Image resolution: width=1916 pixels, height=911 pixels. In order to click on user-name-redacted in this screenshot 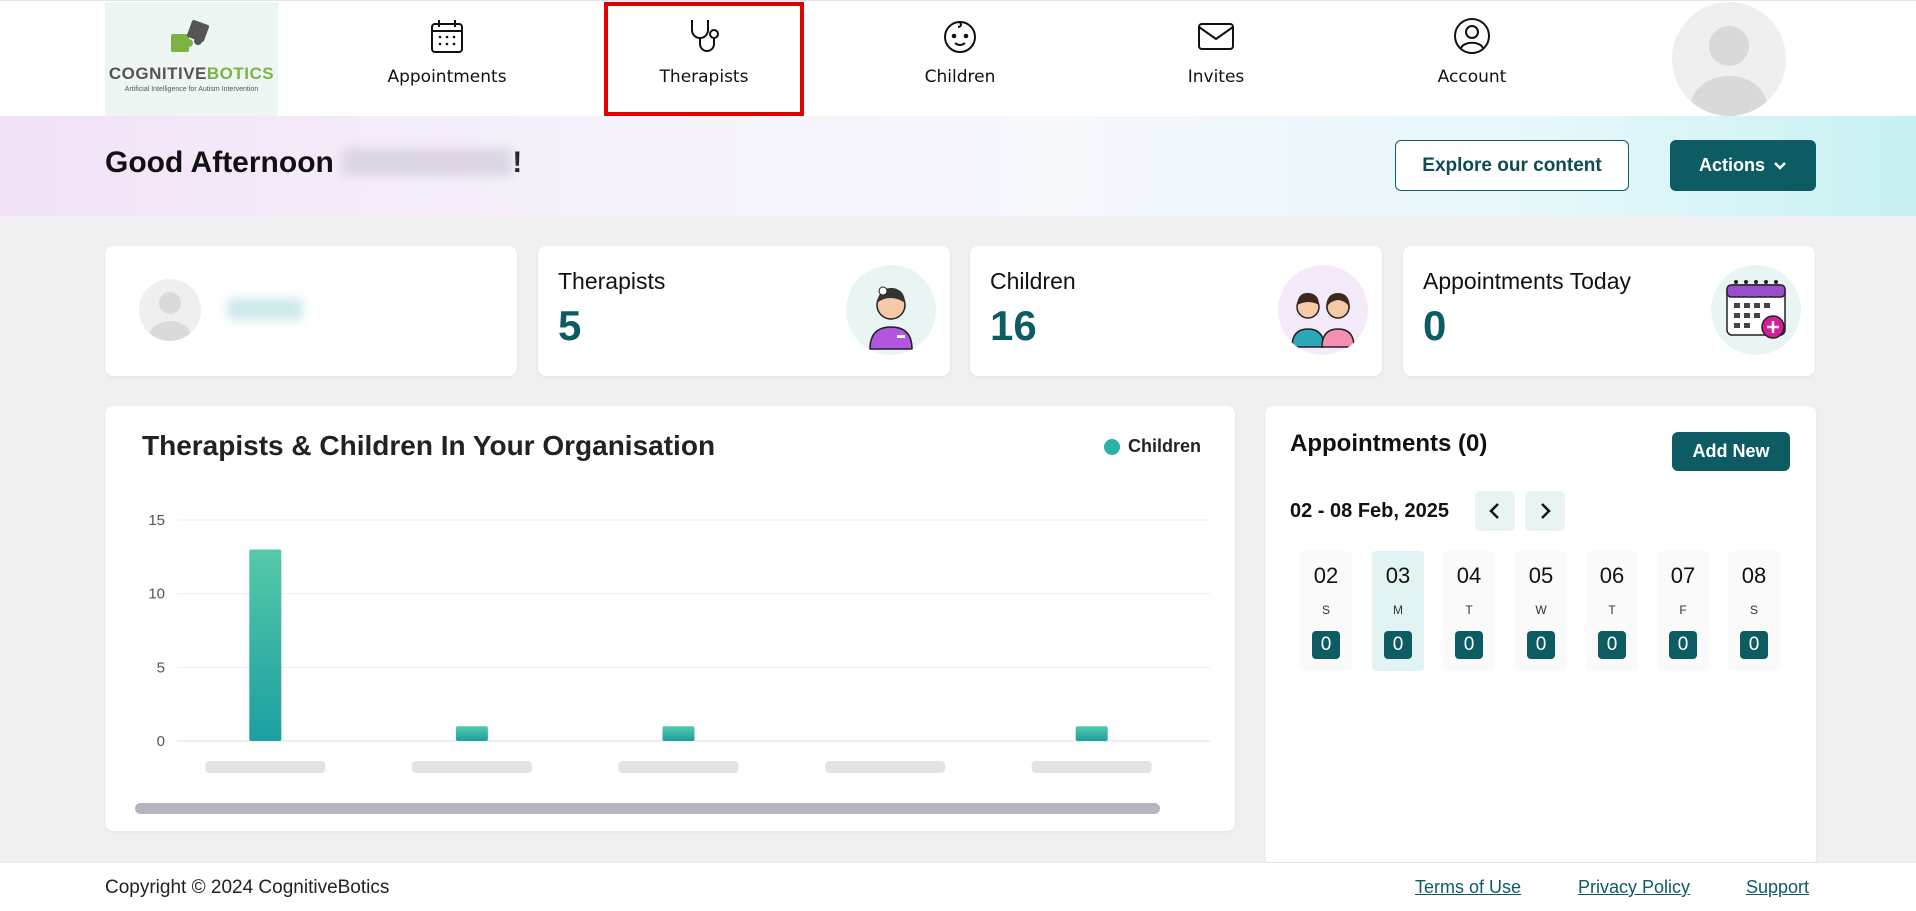, I will do `click(427, 162)`.